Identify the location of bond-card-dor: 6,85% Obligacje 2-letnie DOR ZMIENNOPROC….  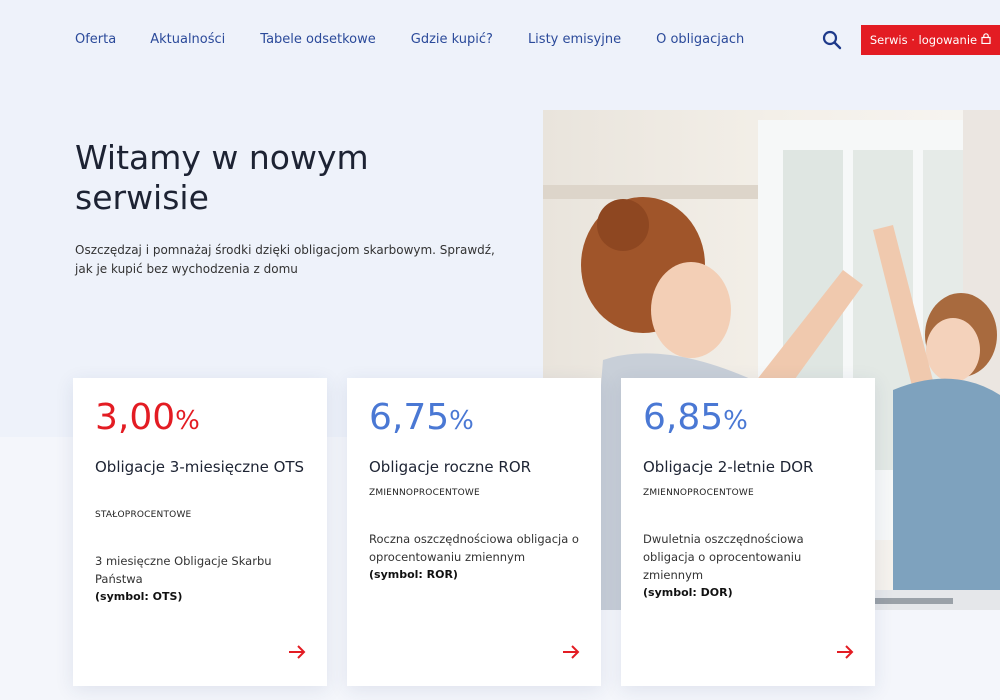
(748, 532).